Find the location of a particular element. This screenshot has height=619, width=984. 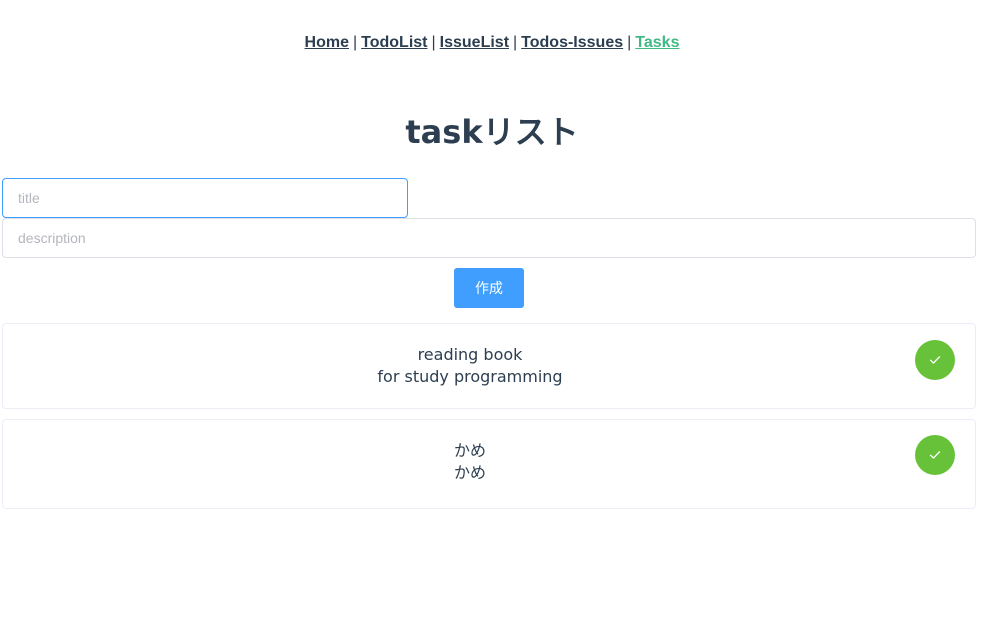

task-texts: かめ かめ is located at coordinates (470, 462).